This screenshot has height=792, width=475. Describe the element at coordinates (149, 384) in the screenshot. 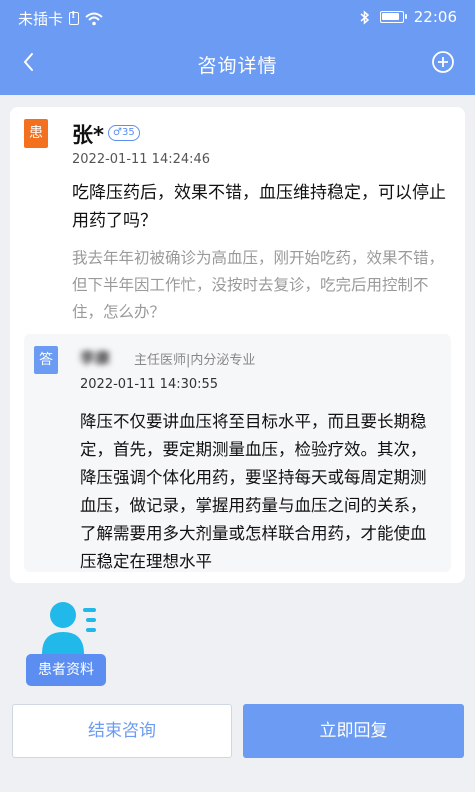

I see `answer-time: 2022-01-11 14:30:55` at that location.